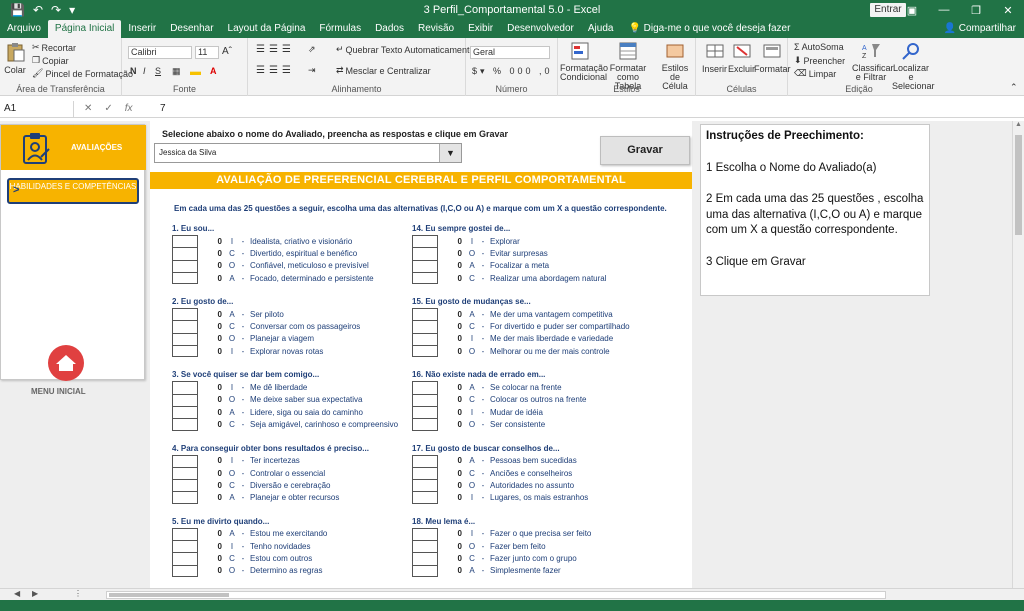 This screenshot has width=1024, height=611. I want to click on insert-cells-button: Inserir, so click(714, 57).